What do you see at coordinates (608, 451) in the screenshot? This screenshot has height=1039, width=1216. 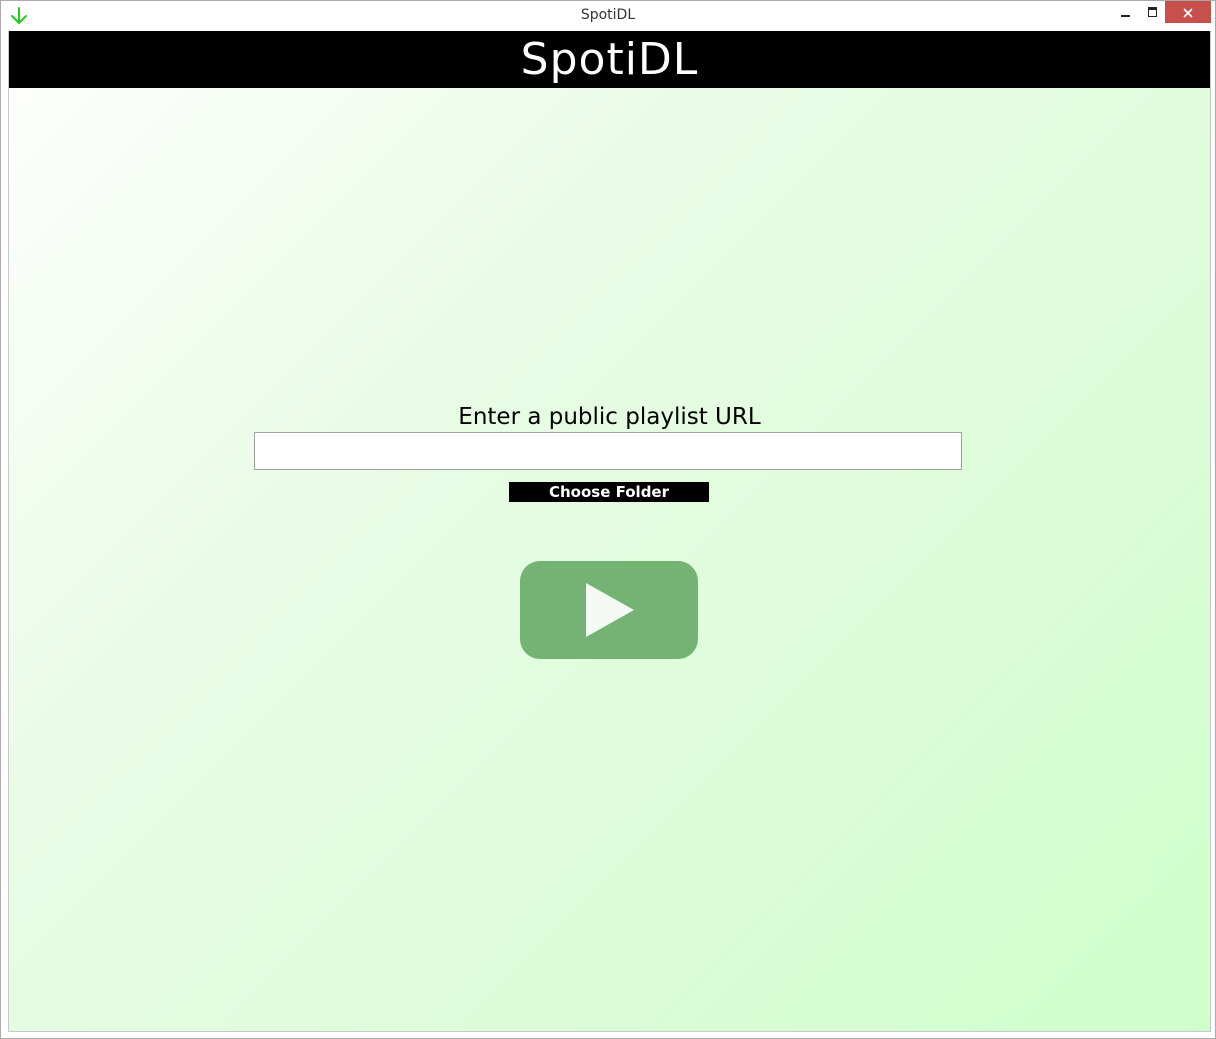 I see `playlist-url-input` at bounding box center [608, 451].